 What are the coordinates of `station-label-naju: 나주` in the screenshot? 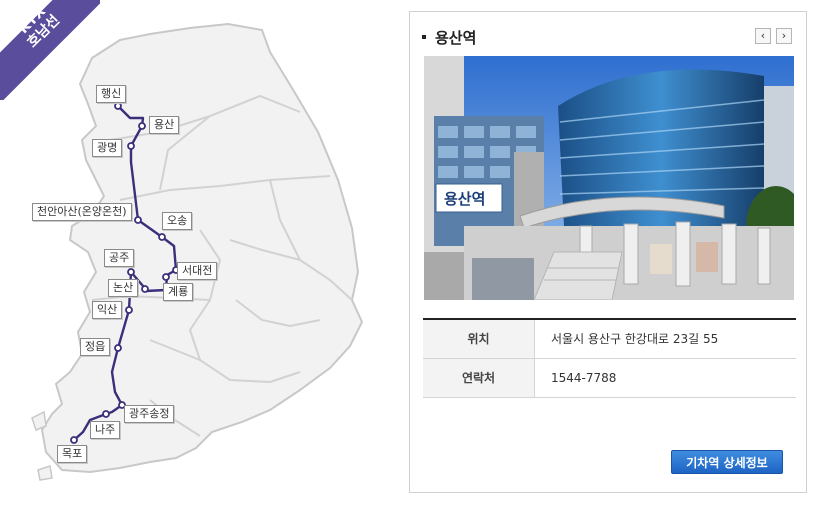 It's located at (105, 430).